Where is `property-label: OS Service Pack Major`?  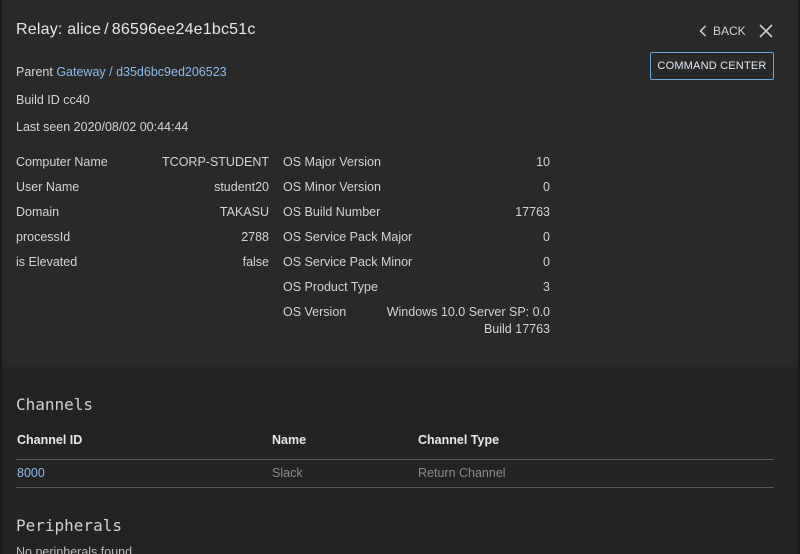 property-label: OS Service Pack Major is located at coordinates (348, 237).